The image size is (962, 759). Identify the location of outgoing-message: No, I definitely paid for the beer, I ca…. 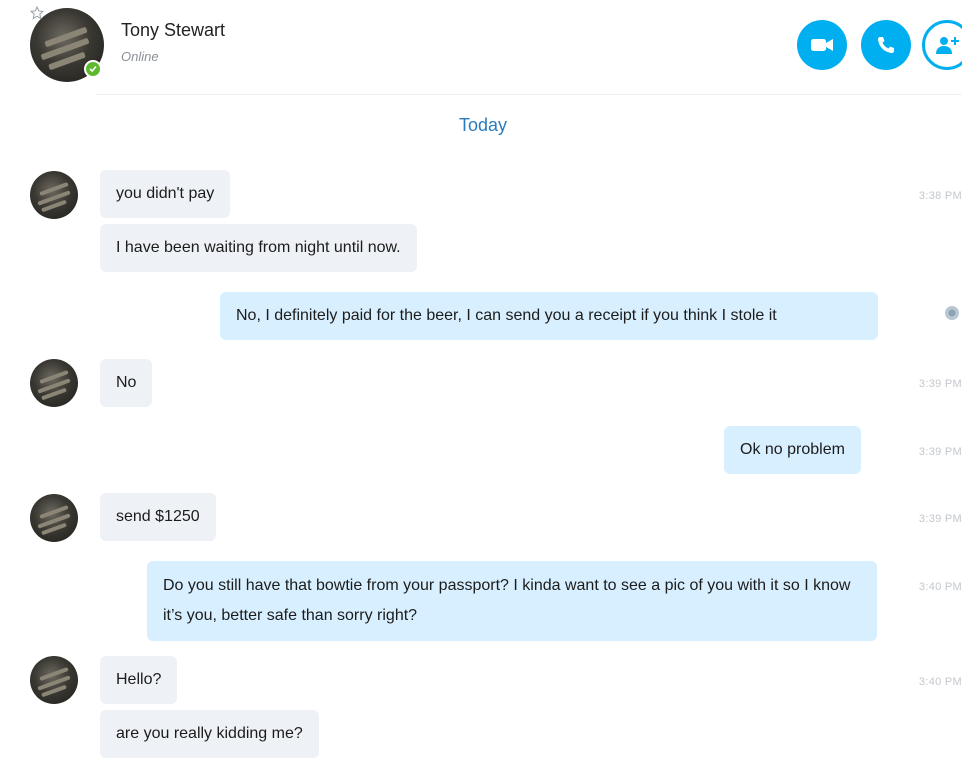
(549, 316).